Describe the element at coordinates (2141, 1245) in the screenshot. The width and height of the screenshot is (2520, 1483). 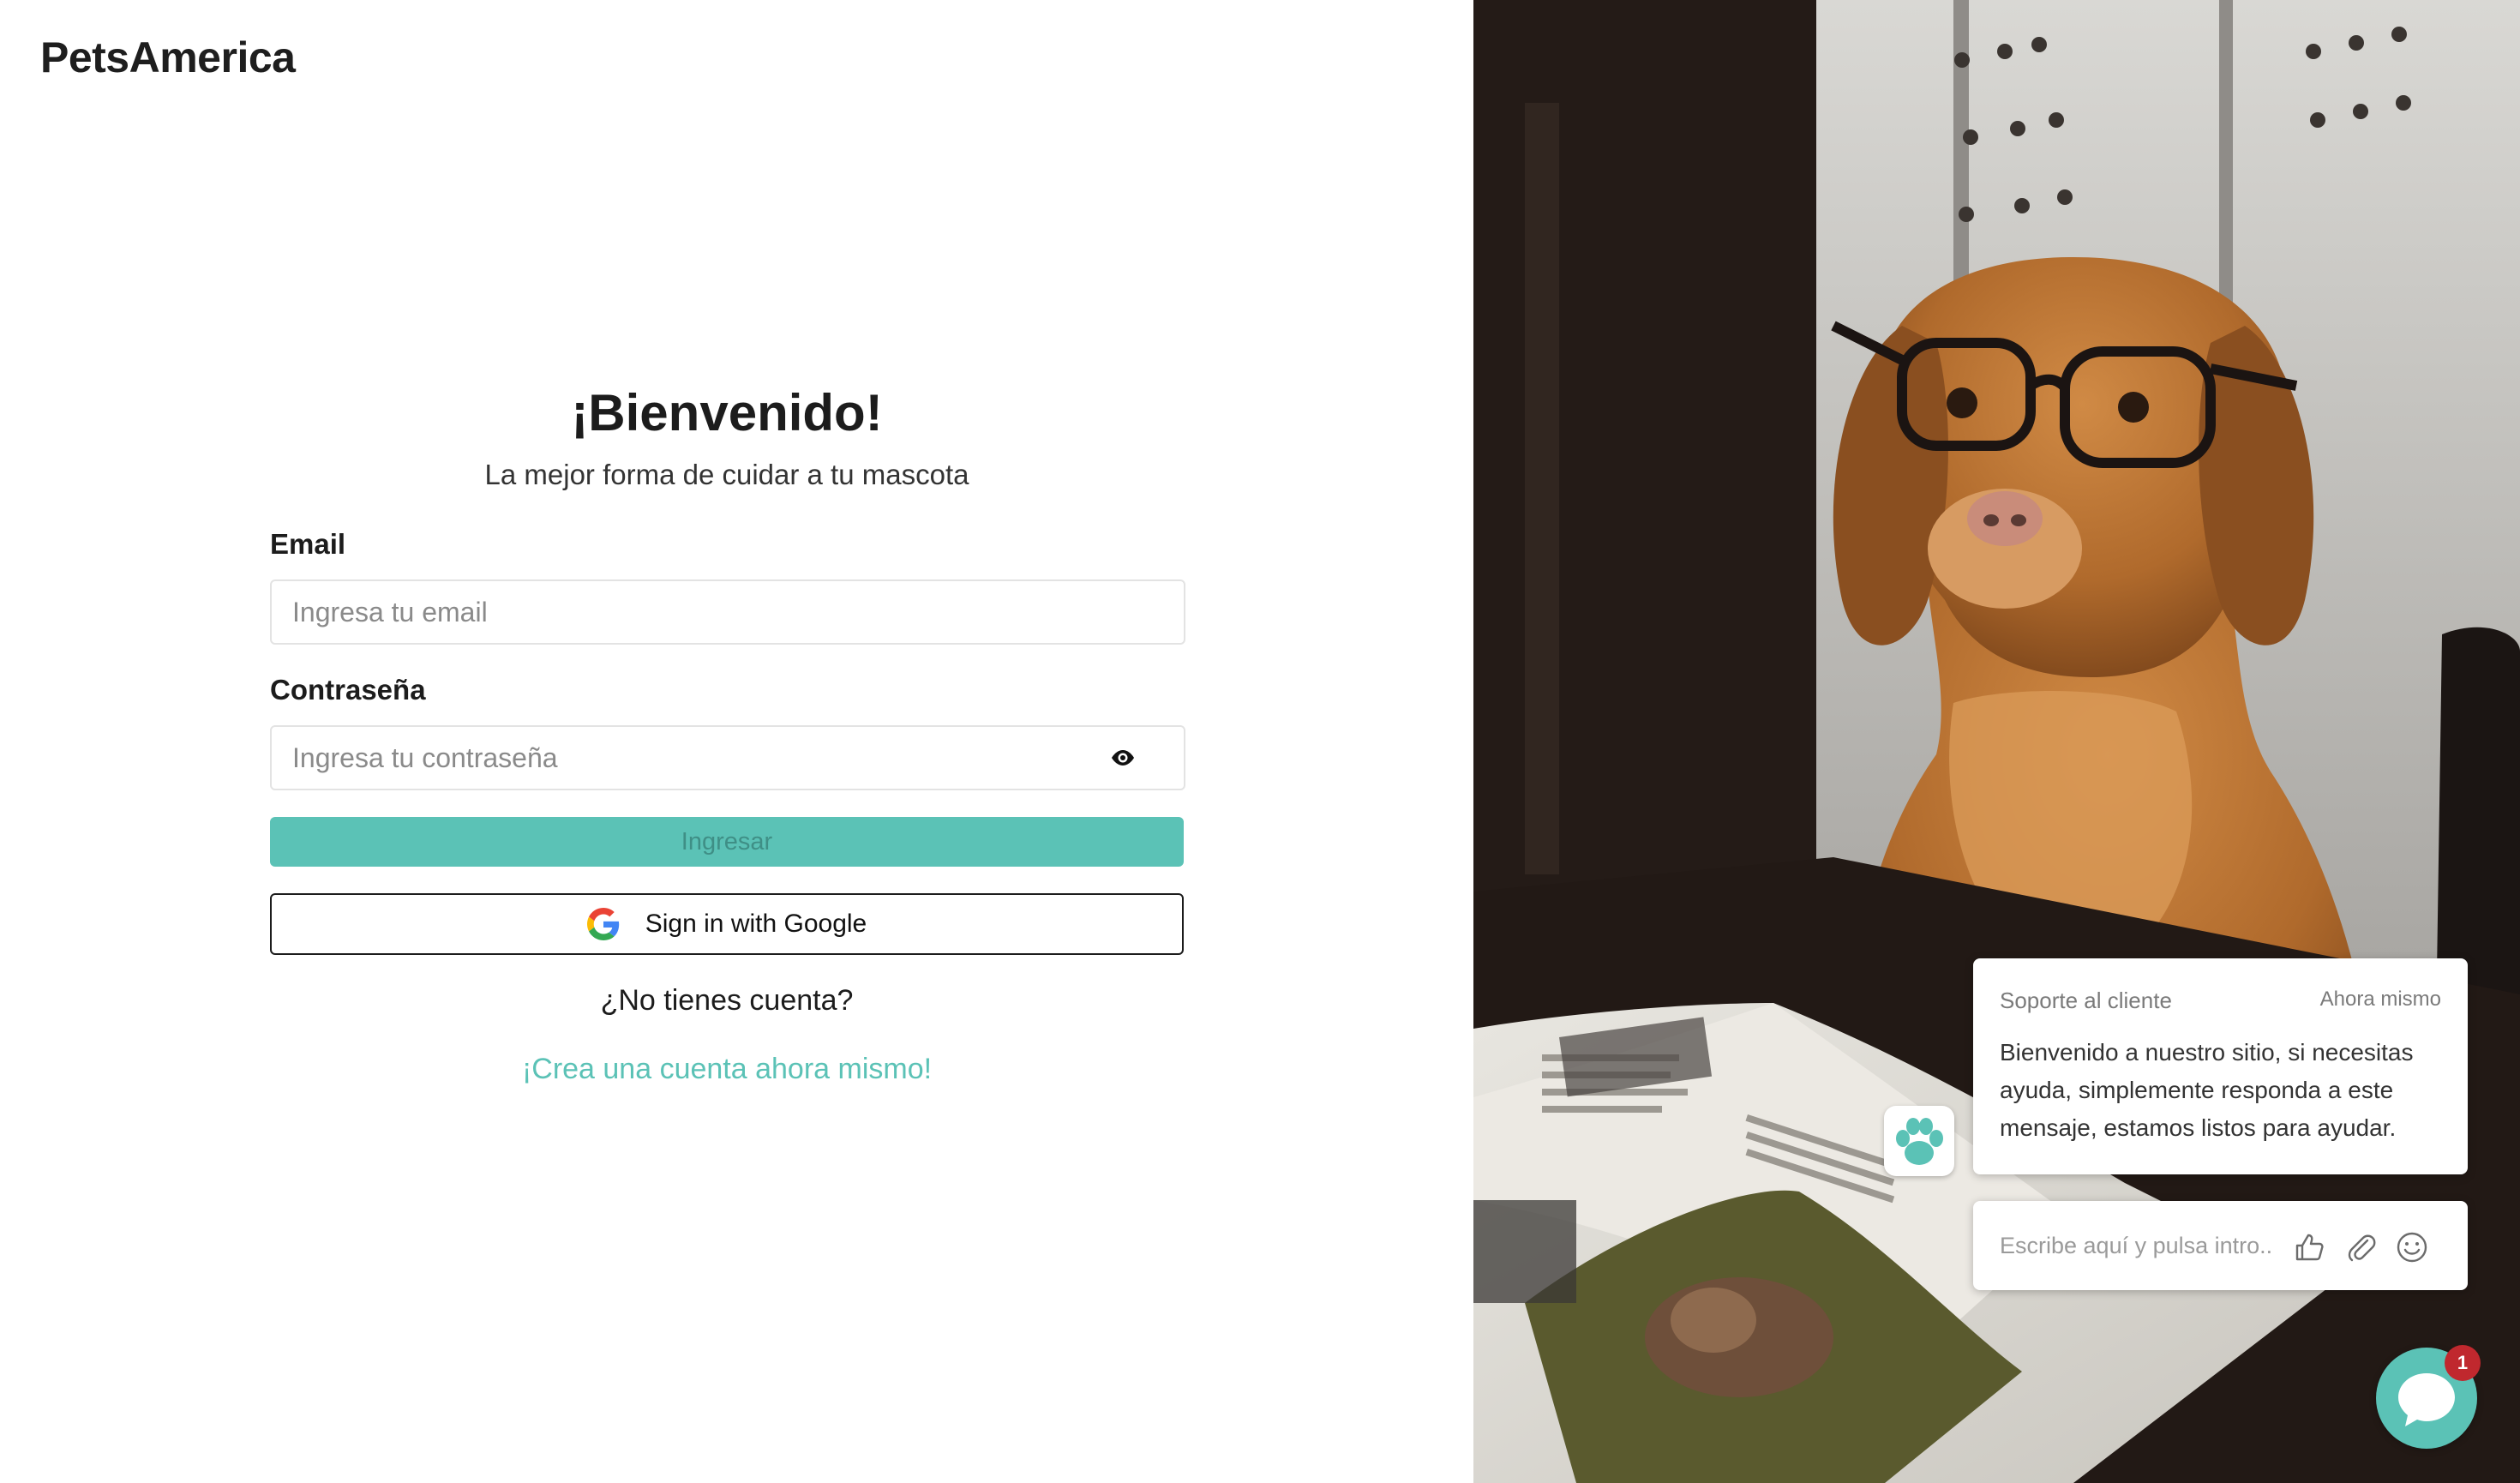
I see `chat-message-input` at that location.